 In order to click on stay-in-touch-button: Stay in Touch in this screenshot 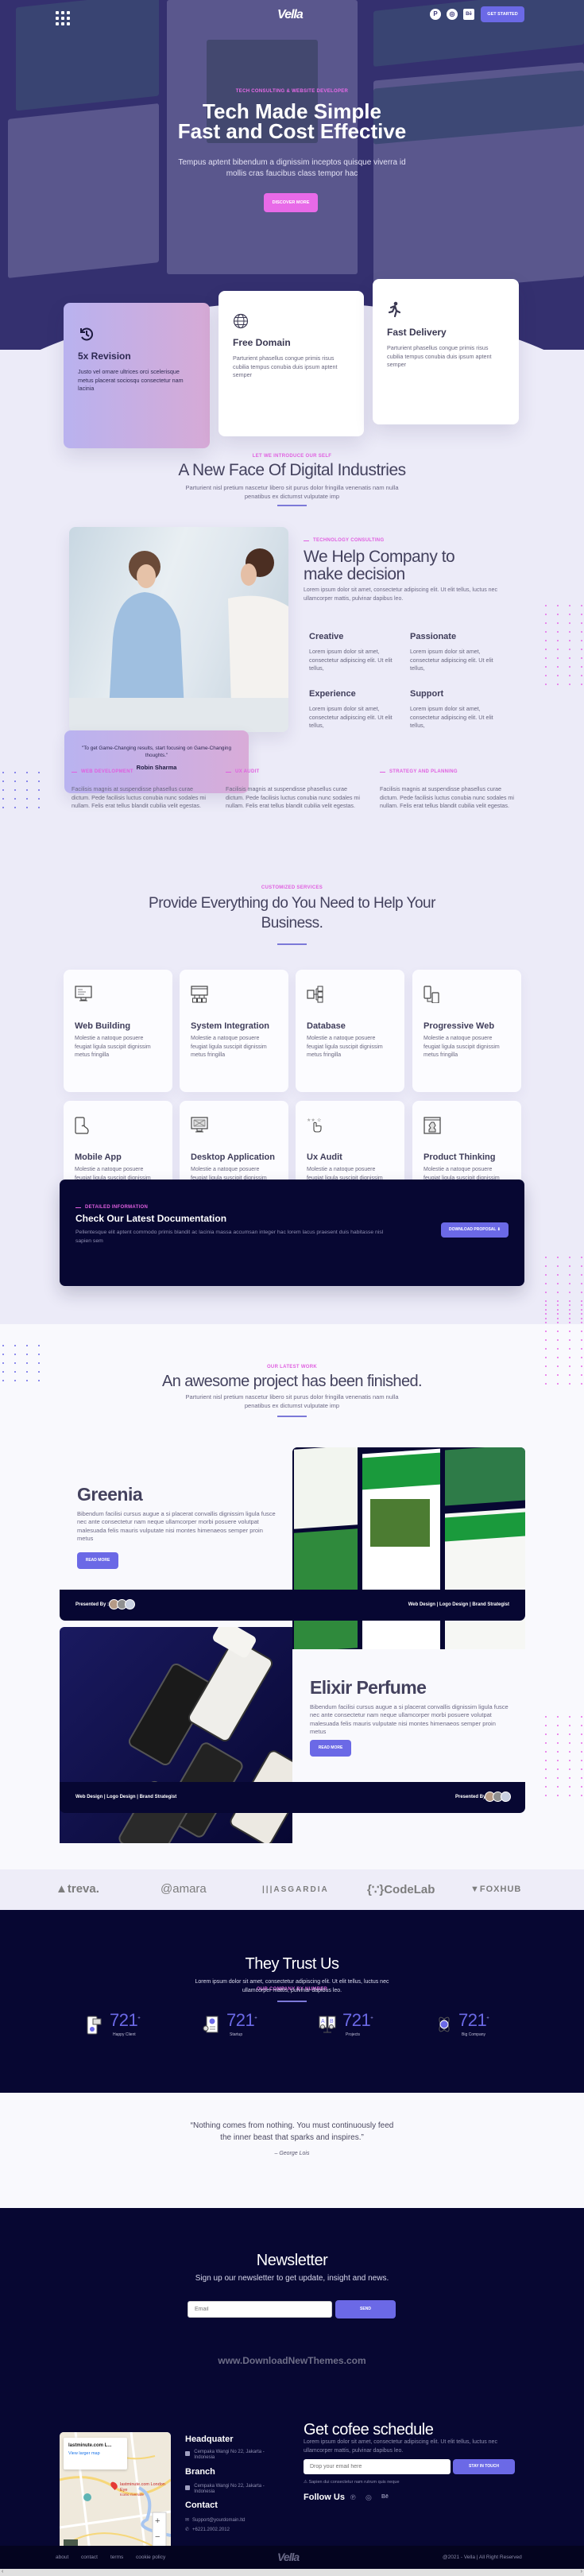, I will do `click(484, 2466)`.